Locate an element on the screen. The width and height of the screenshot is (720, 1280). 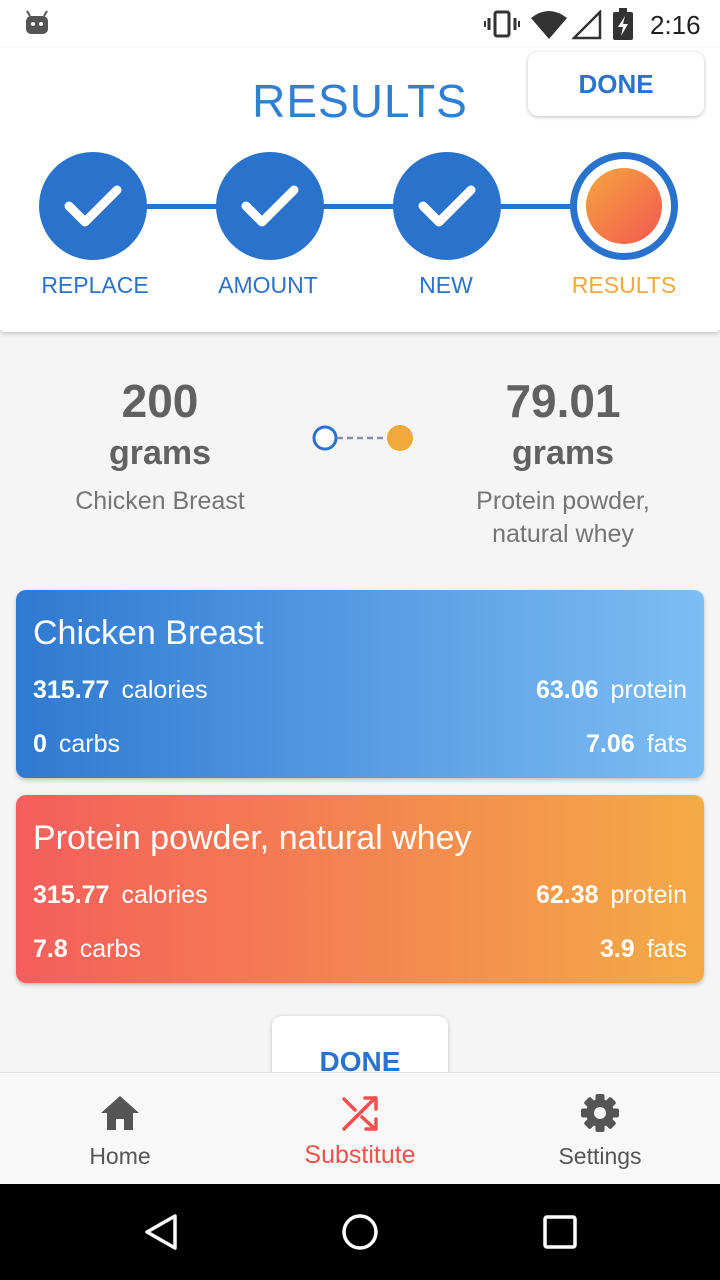
gear-icon is located at coordinates (600, 1113).